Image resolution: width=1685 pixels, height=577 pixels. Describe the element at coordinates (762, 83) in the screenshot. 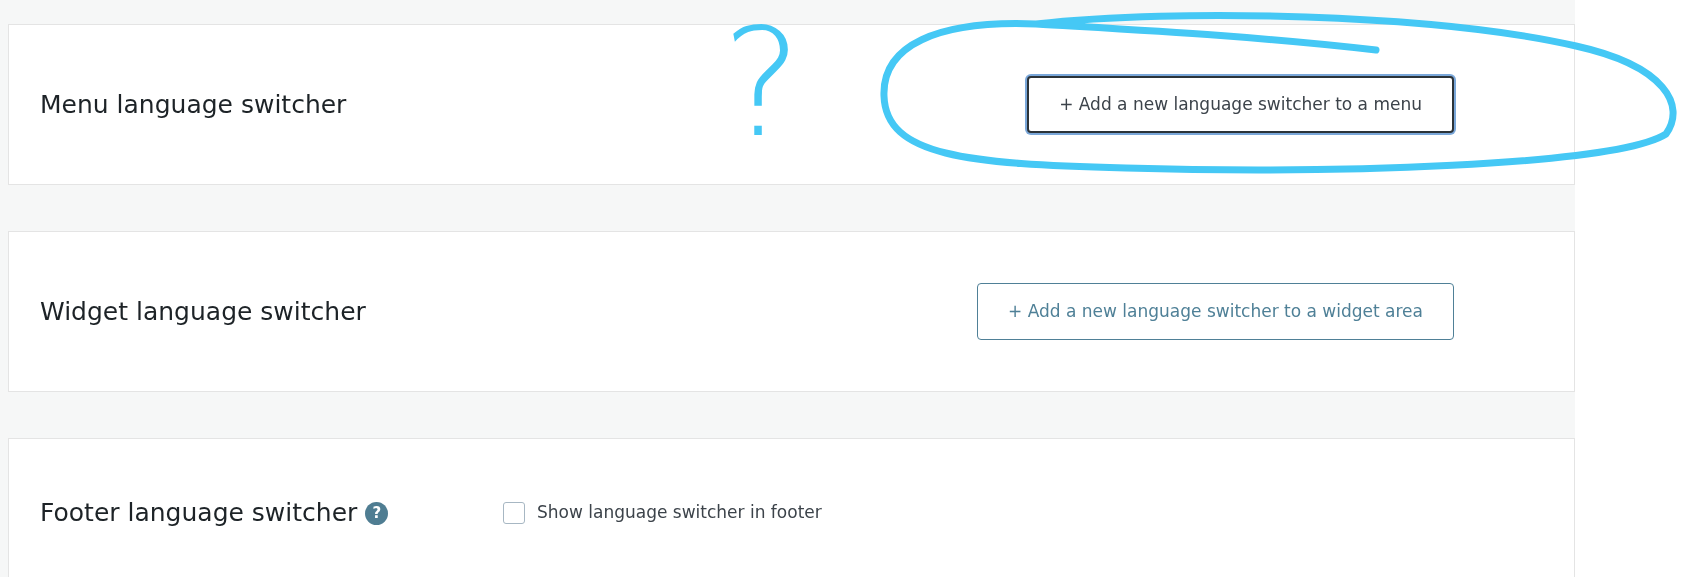

I see `handwritten-question-mark: ?` at that location.